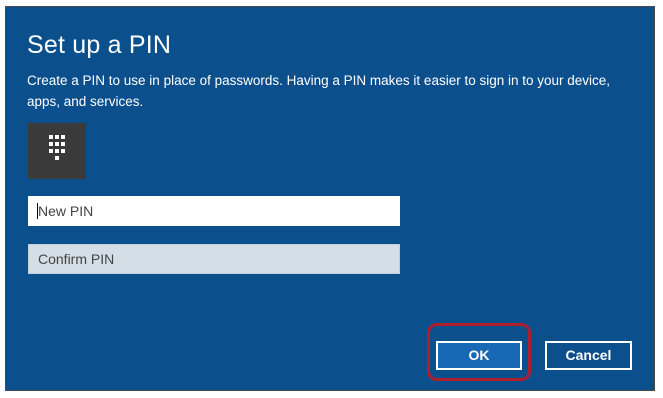 This screenshot has width=663, height=398. I want to click on keypad-icon, so click(57, 151).